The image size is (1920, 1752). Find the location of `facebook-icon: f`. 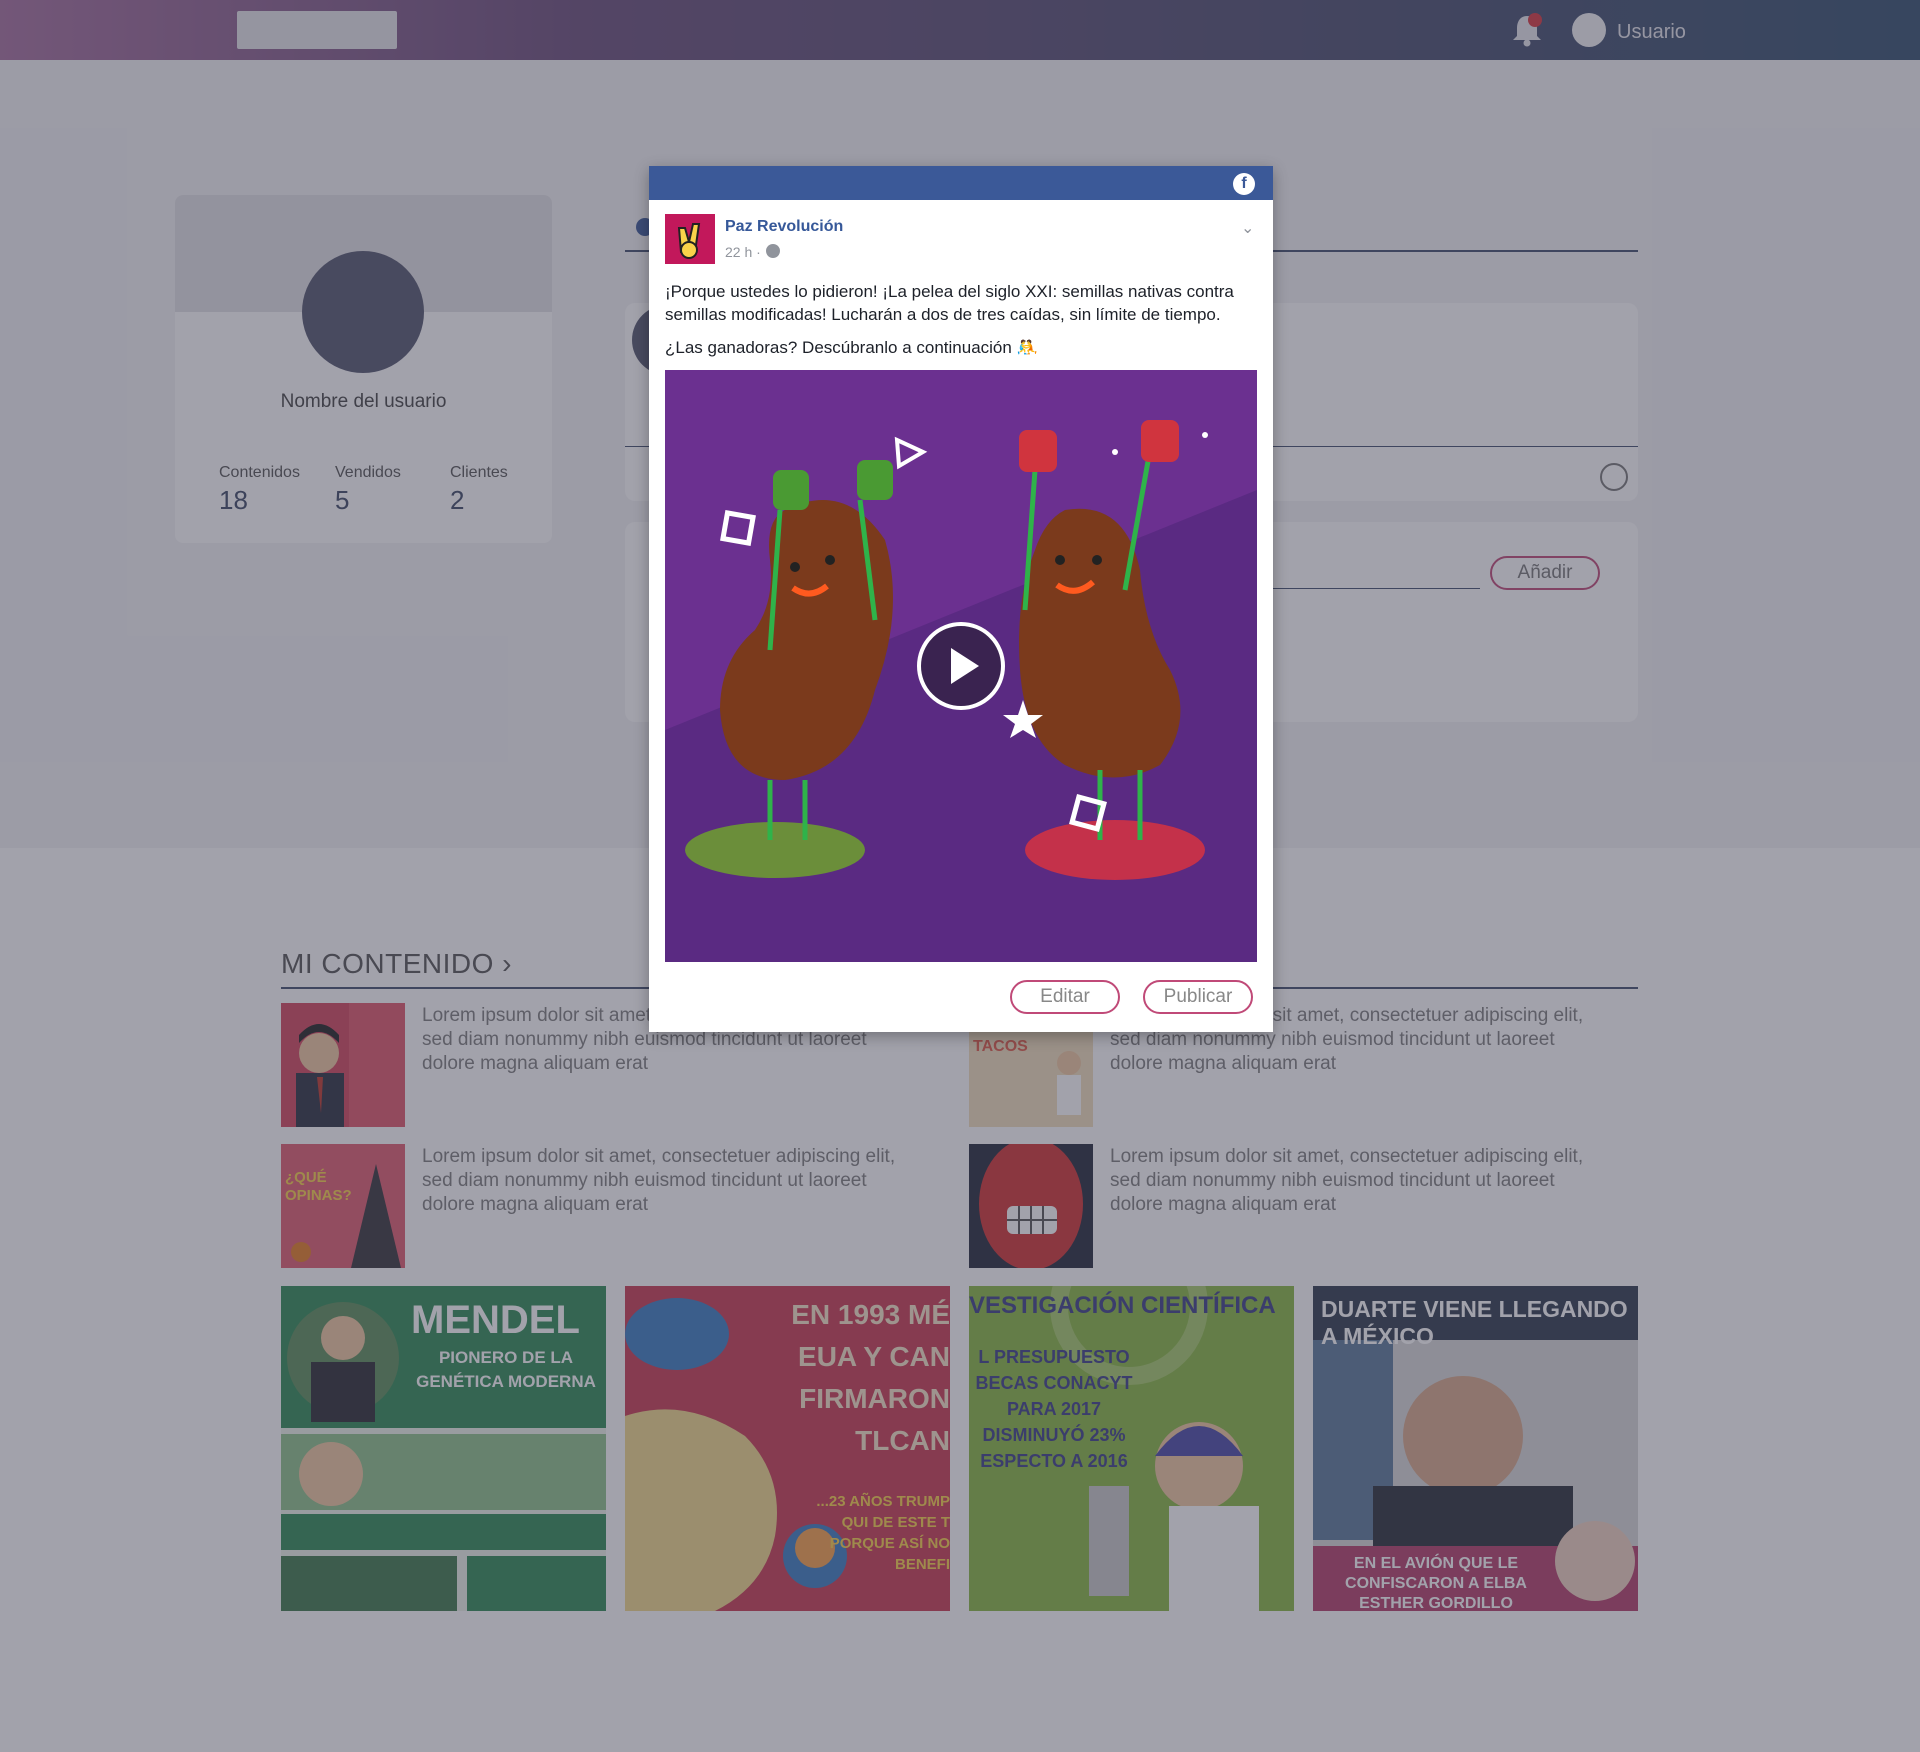

facebook-icon: f is located at coordinates (1244, 184).